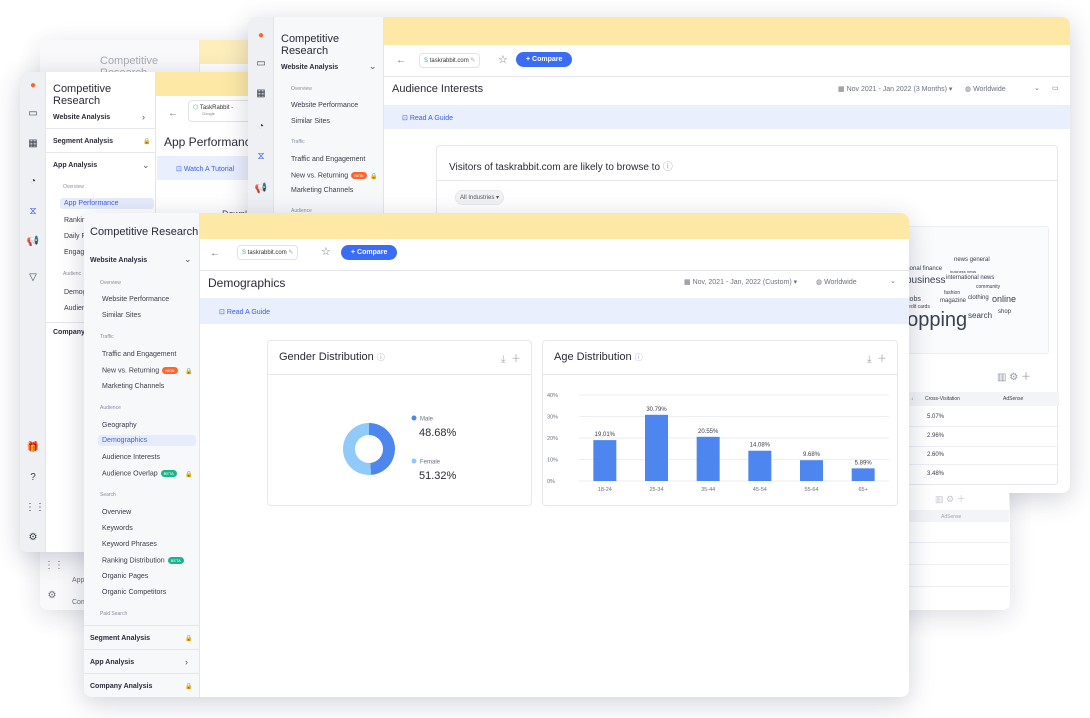  I want to click on back-settings-icon: ⚙, so click(52, 595).